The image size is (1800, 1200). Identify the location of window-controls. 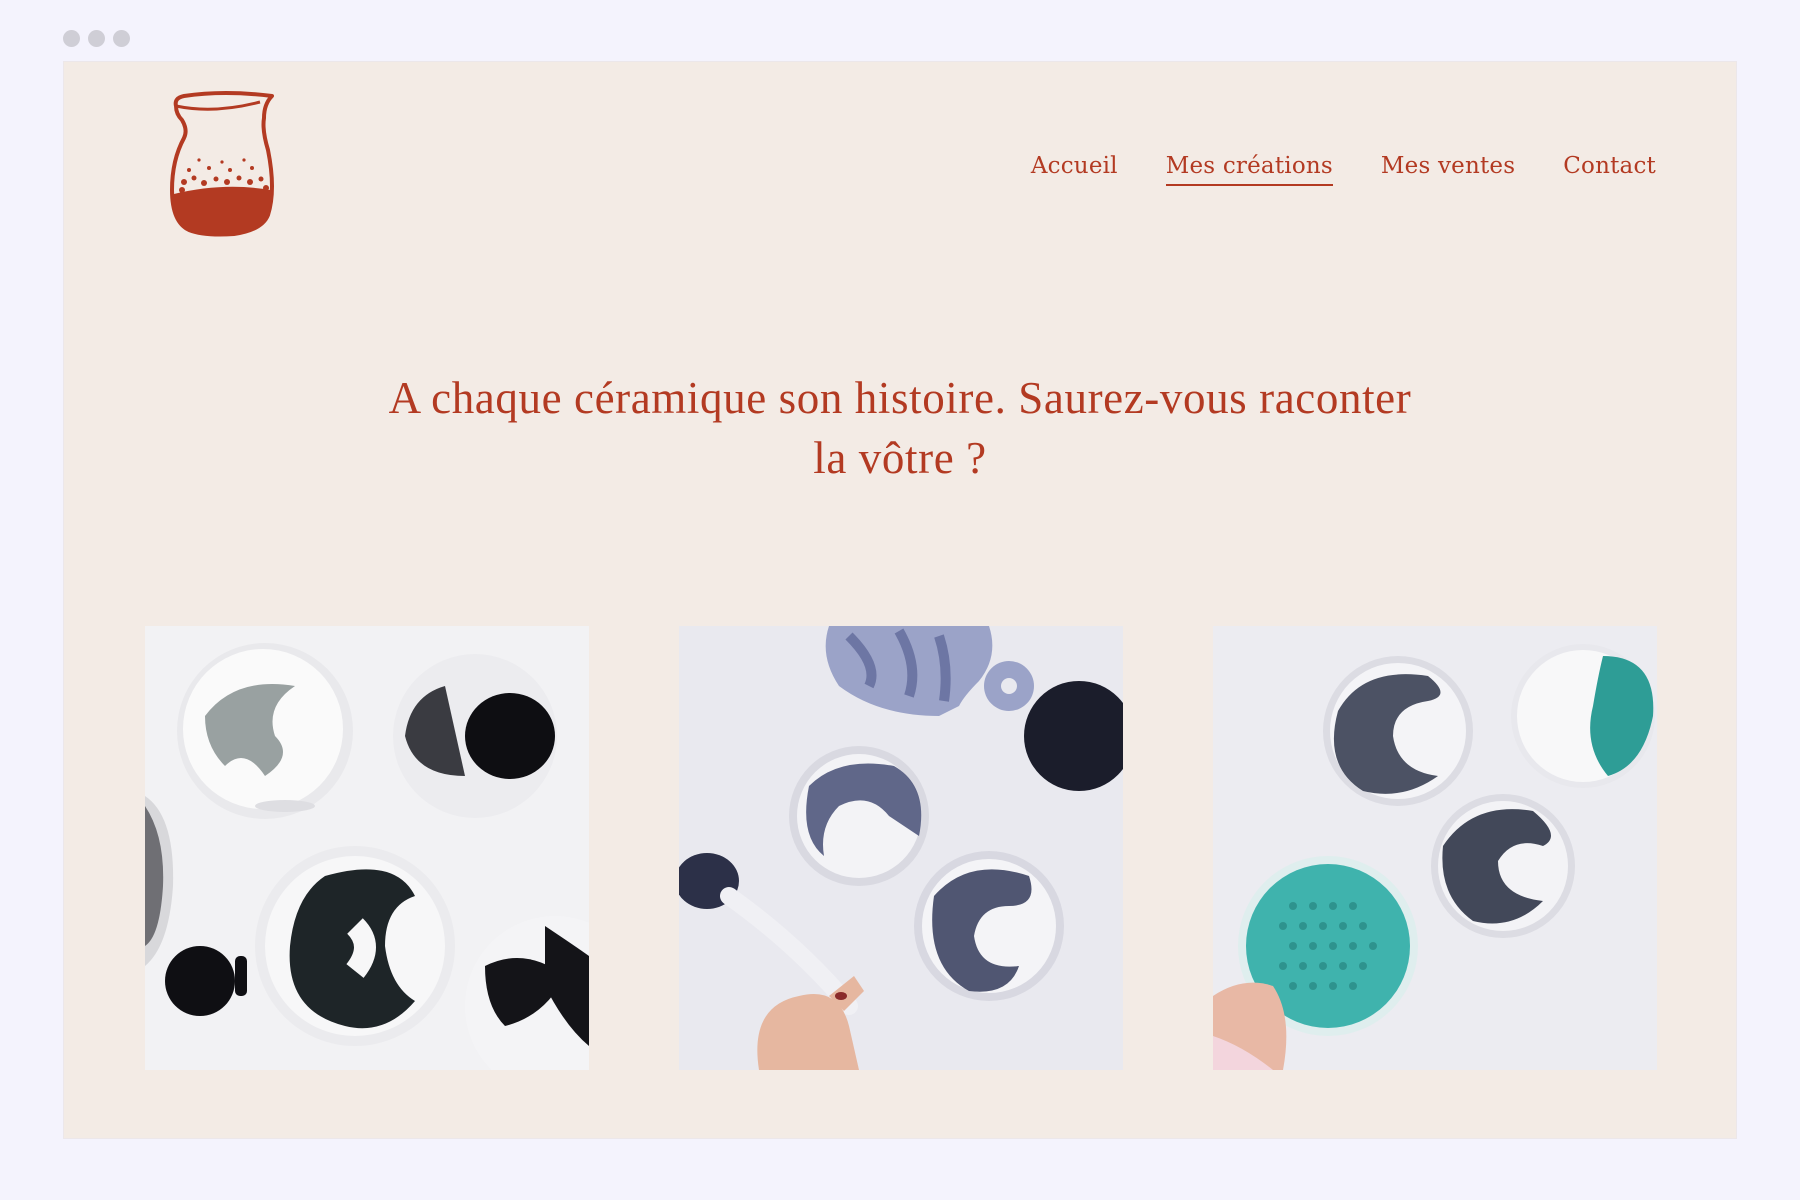
(96, 38).